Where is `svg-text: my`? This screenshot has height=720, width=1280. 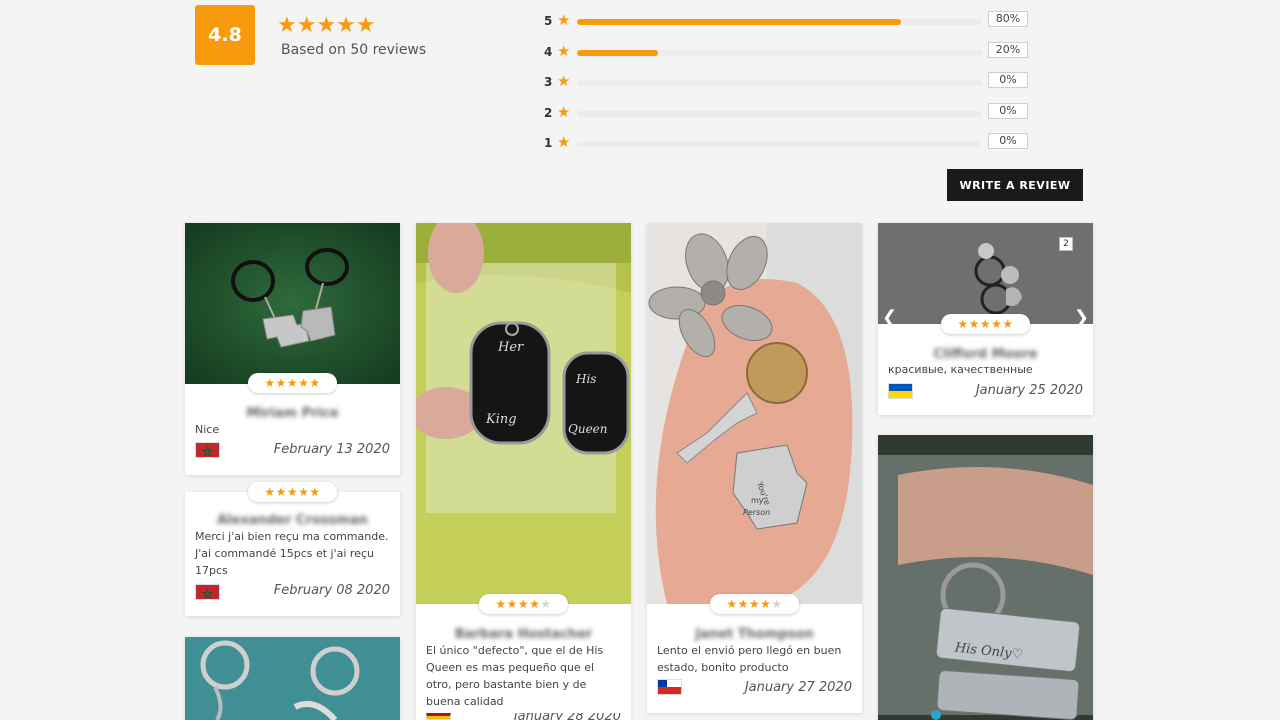
svg-text: my is located at coordinates (757, 500).